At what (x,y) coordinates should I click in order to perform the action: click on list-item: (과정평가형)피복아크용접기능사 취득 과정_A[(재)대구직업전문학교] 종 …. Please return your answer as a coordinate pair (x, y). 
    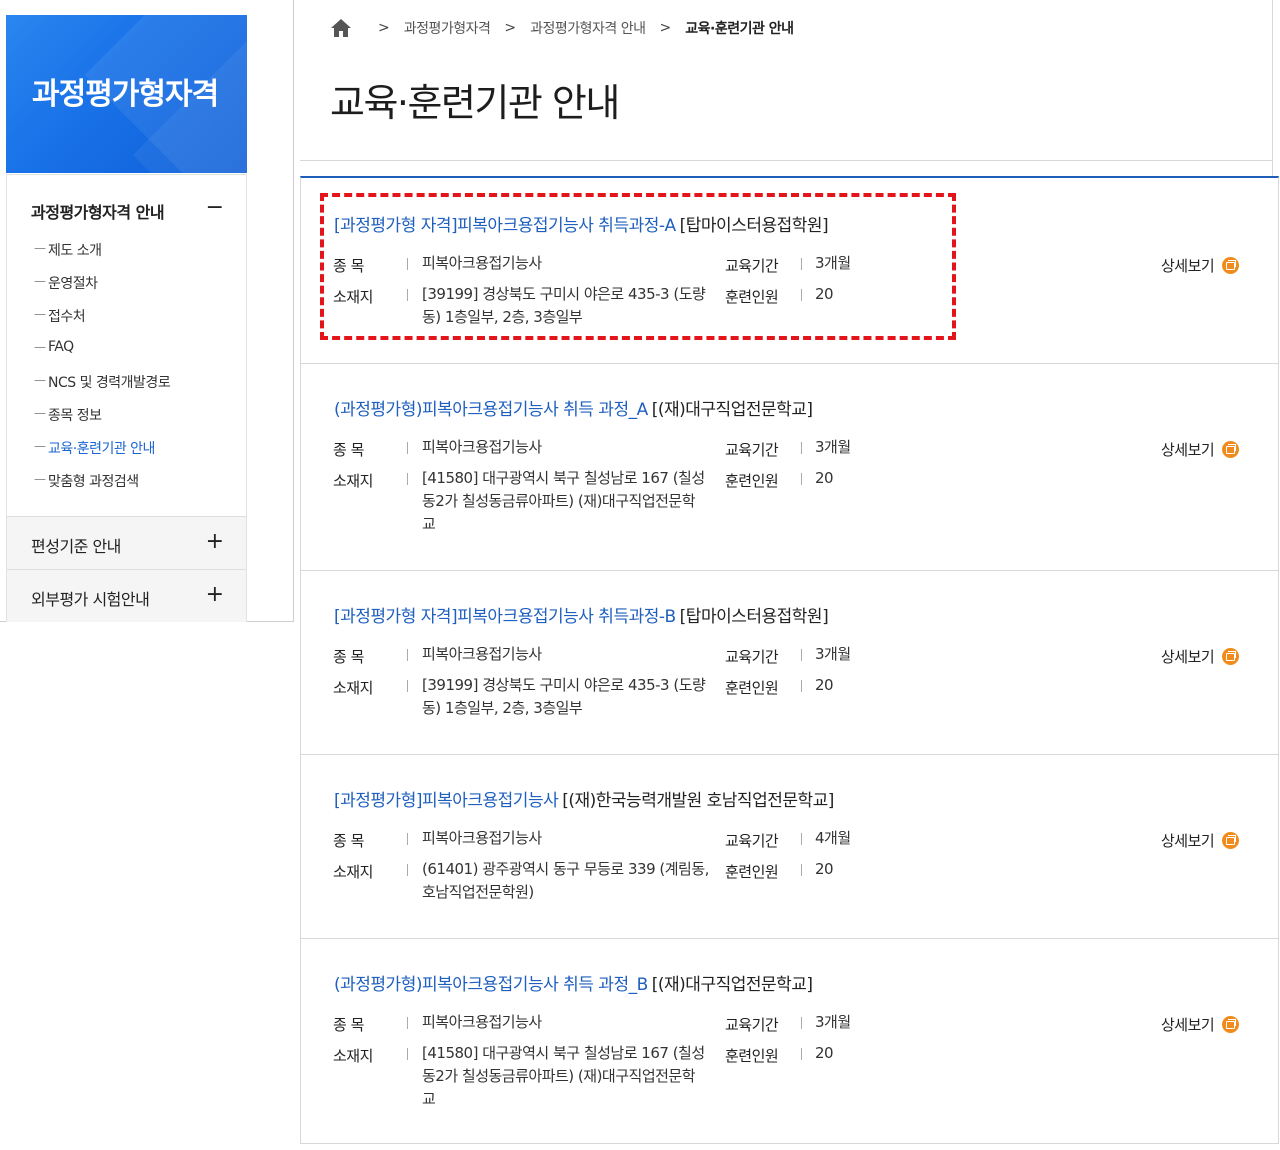
    Looking at the image, I should click on (789, 467).